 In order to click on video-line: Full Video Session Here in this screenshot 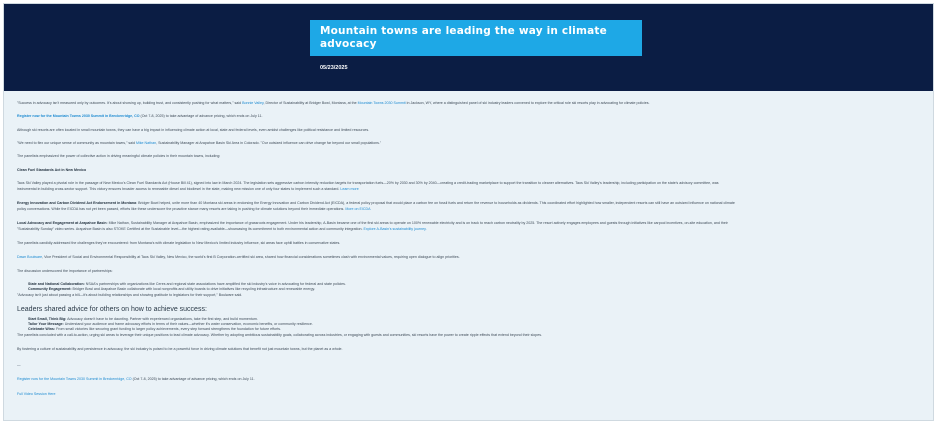, I will do `click(36, 394)`.